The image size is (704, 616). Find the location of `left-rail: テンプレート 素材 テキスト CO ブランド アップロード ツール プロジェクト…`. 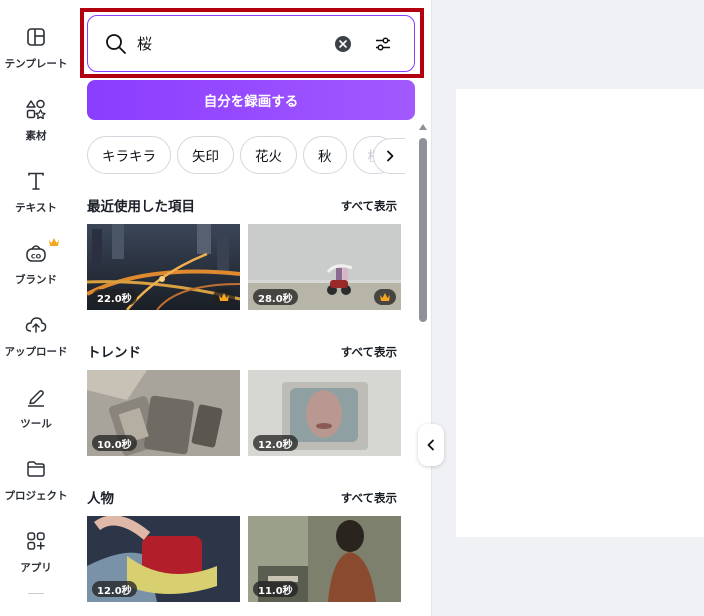

left-rail: テンプレート 素材 テキスト CO ブランド アップロード ツール プロジェクト… is located at coordinates (36, 308).